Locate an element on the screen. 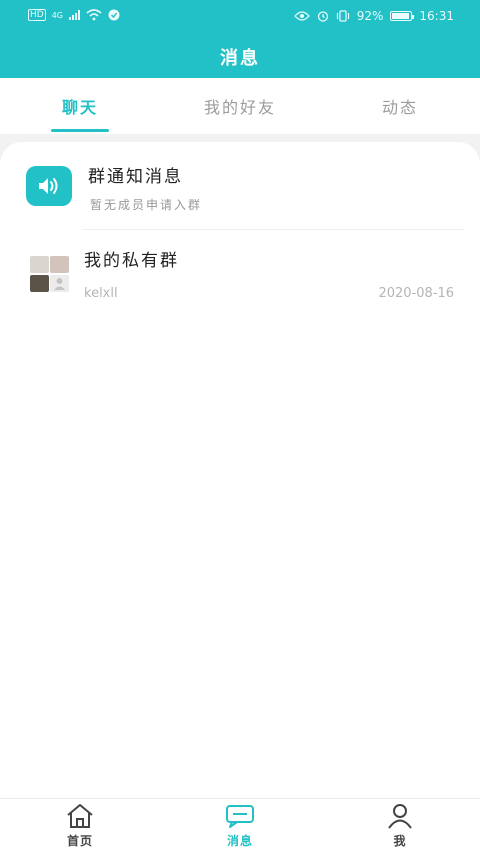 The width and height of the screenshot is (480, 853). battery-fill is located at coordinates (401, 16).